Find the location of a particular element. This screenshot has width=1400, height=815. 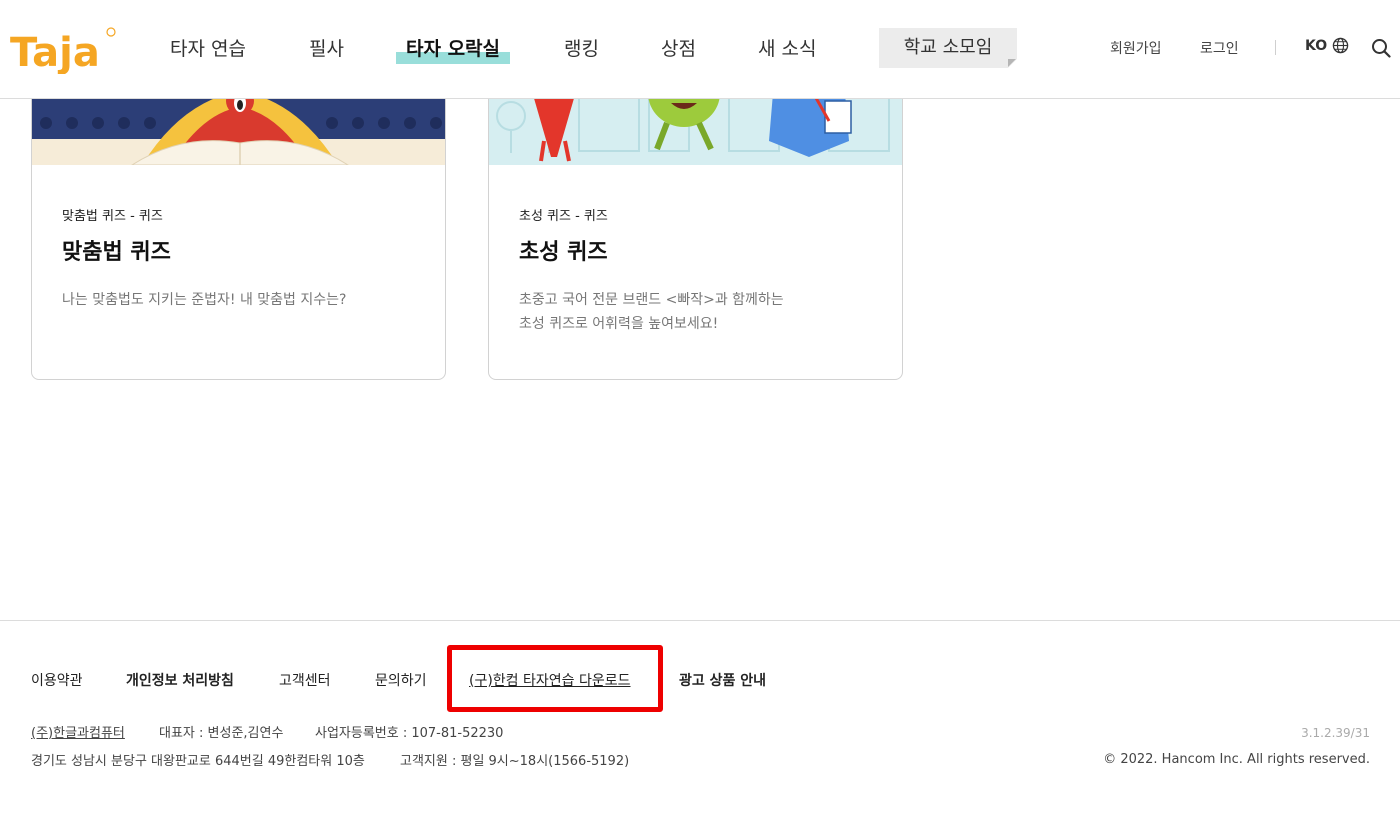

nav-shop: 상점 is located at coordinates (678, 47).